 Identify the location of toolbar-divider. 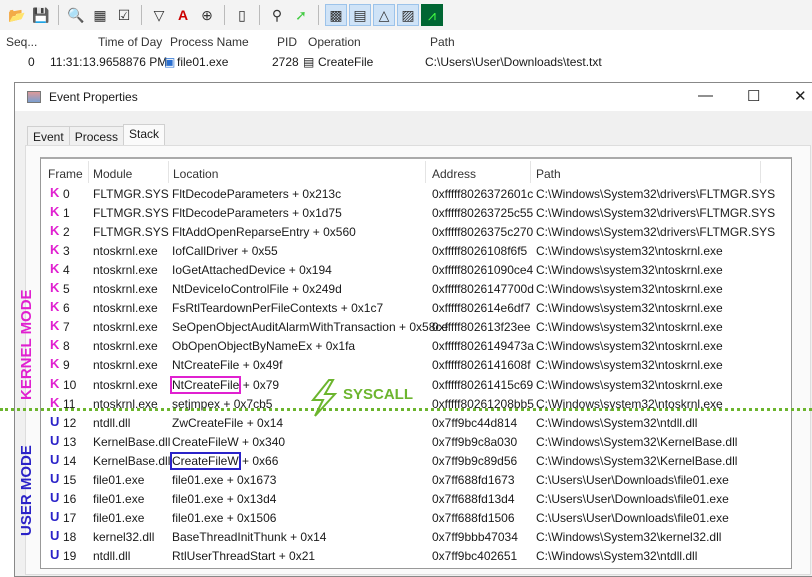
(318, 15).